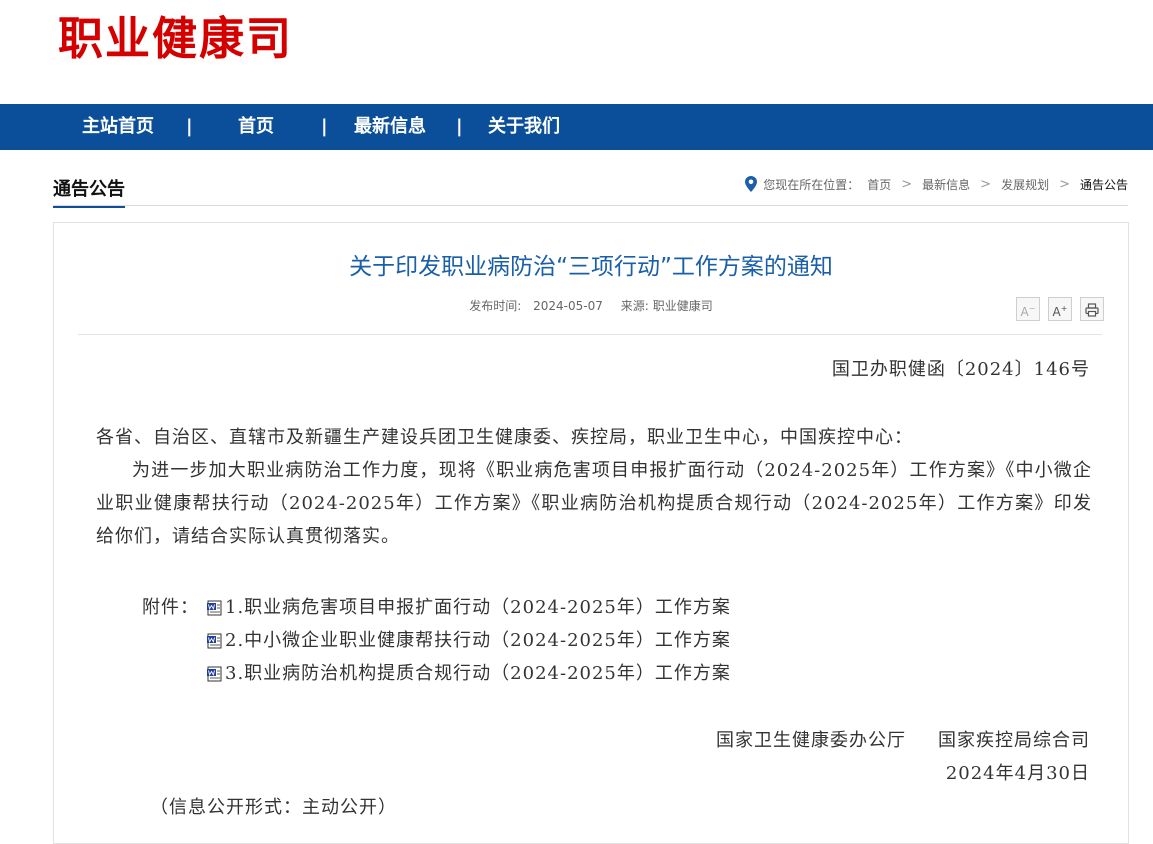 The image size is (1153, 844). I want to click on article-tools: A− A+, so click(1060, 309).